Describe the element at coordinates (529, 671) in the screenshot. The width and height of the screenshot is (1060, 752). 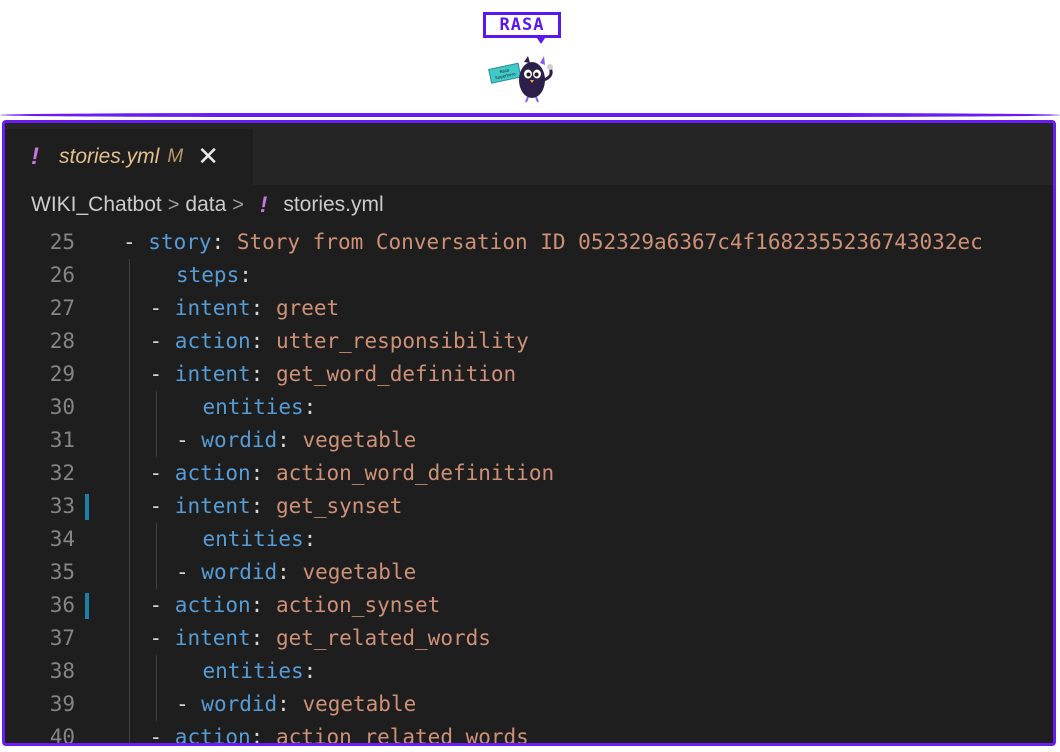
I see `code-line: 38 entities:` at that location.